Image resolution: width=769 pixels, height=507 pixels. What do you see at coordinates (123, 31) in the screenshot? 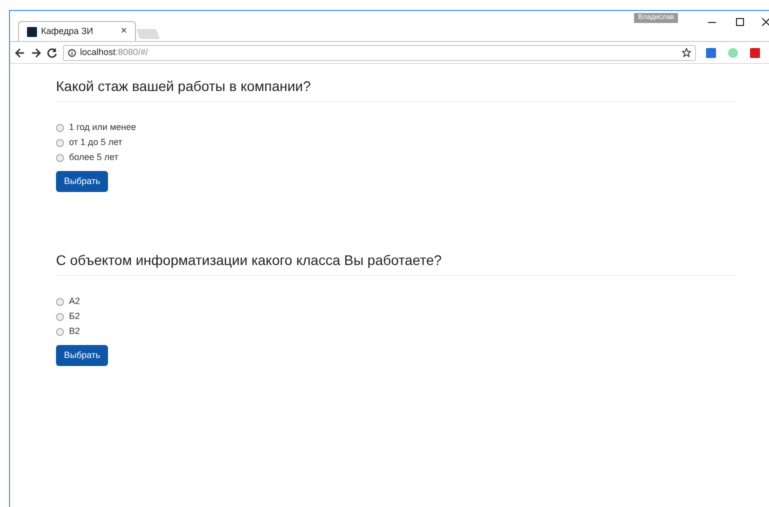
I see `tab-close-button: ×` at bounding box center [123, 31].